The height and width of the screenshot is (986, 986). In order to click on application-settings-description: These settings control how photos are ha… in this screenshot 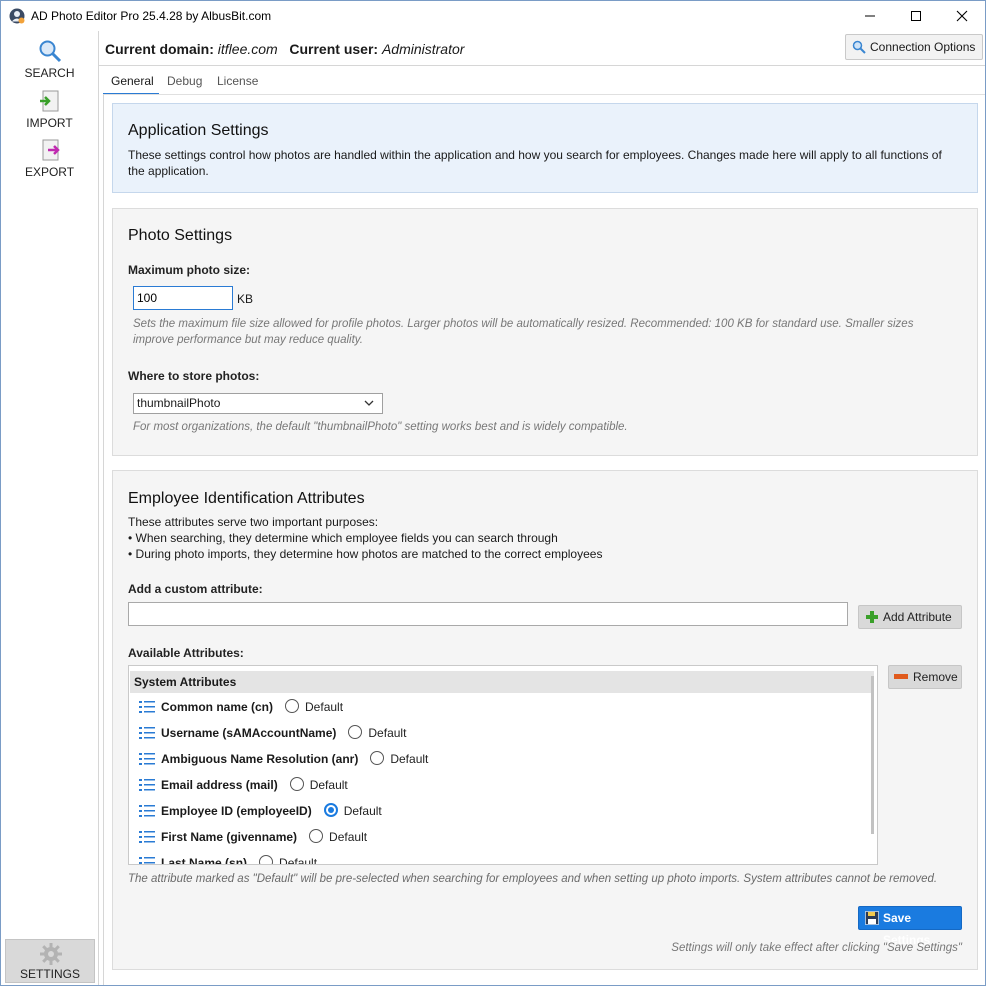, I will do `click(535, 163)`.